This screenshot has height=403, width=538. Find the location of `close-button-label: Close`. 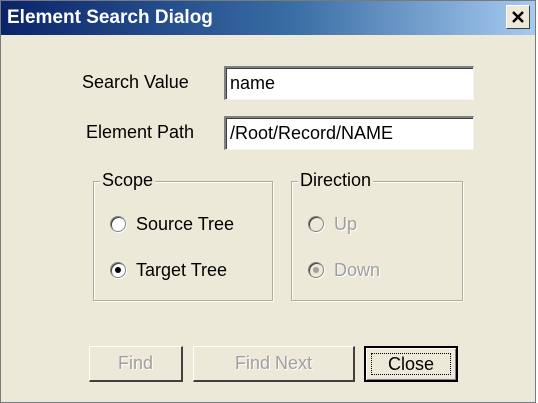

close-button-label: Close is located at coordinates (411, 363).